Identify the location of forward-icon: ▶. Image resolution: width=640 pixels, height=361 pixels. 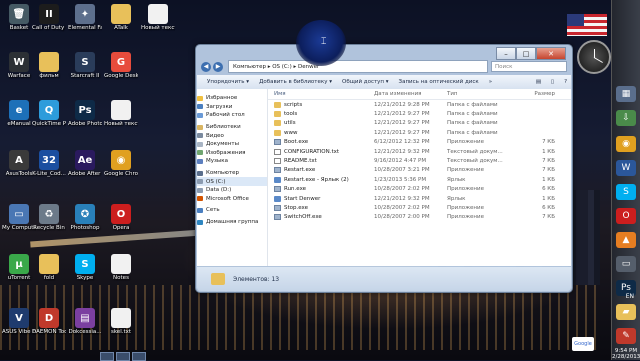
(218, 66).